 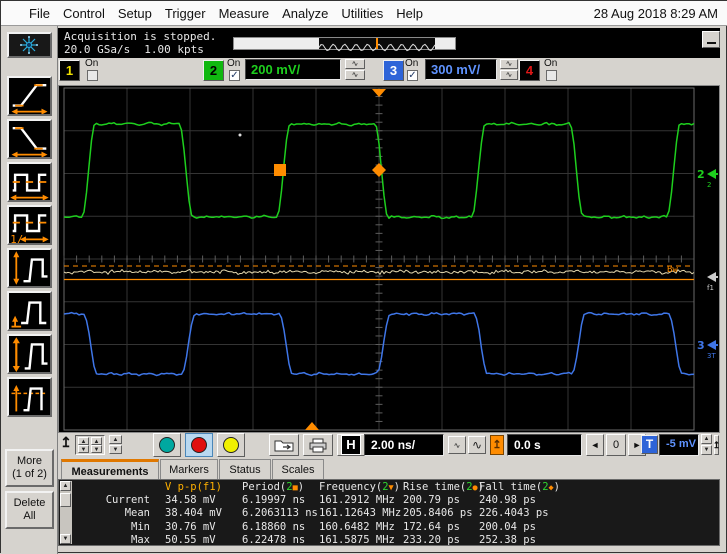 What do you see at coordinates (29, 290) in the screenshot?
I see `sidebar: 1/ More (1 of 2) Delete All` at bounding box center [29, 290].